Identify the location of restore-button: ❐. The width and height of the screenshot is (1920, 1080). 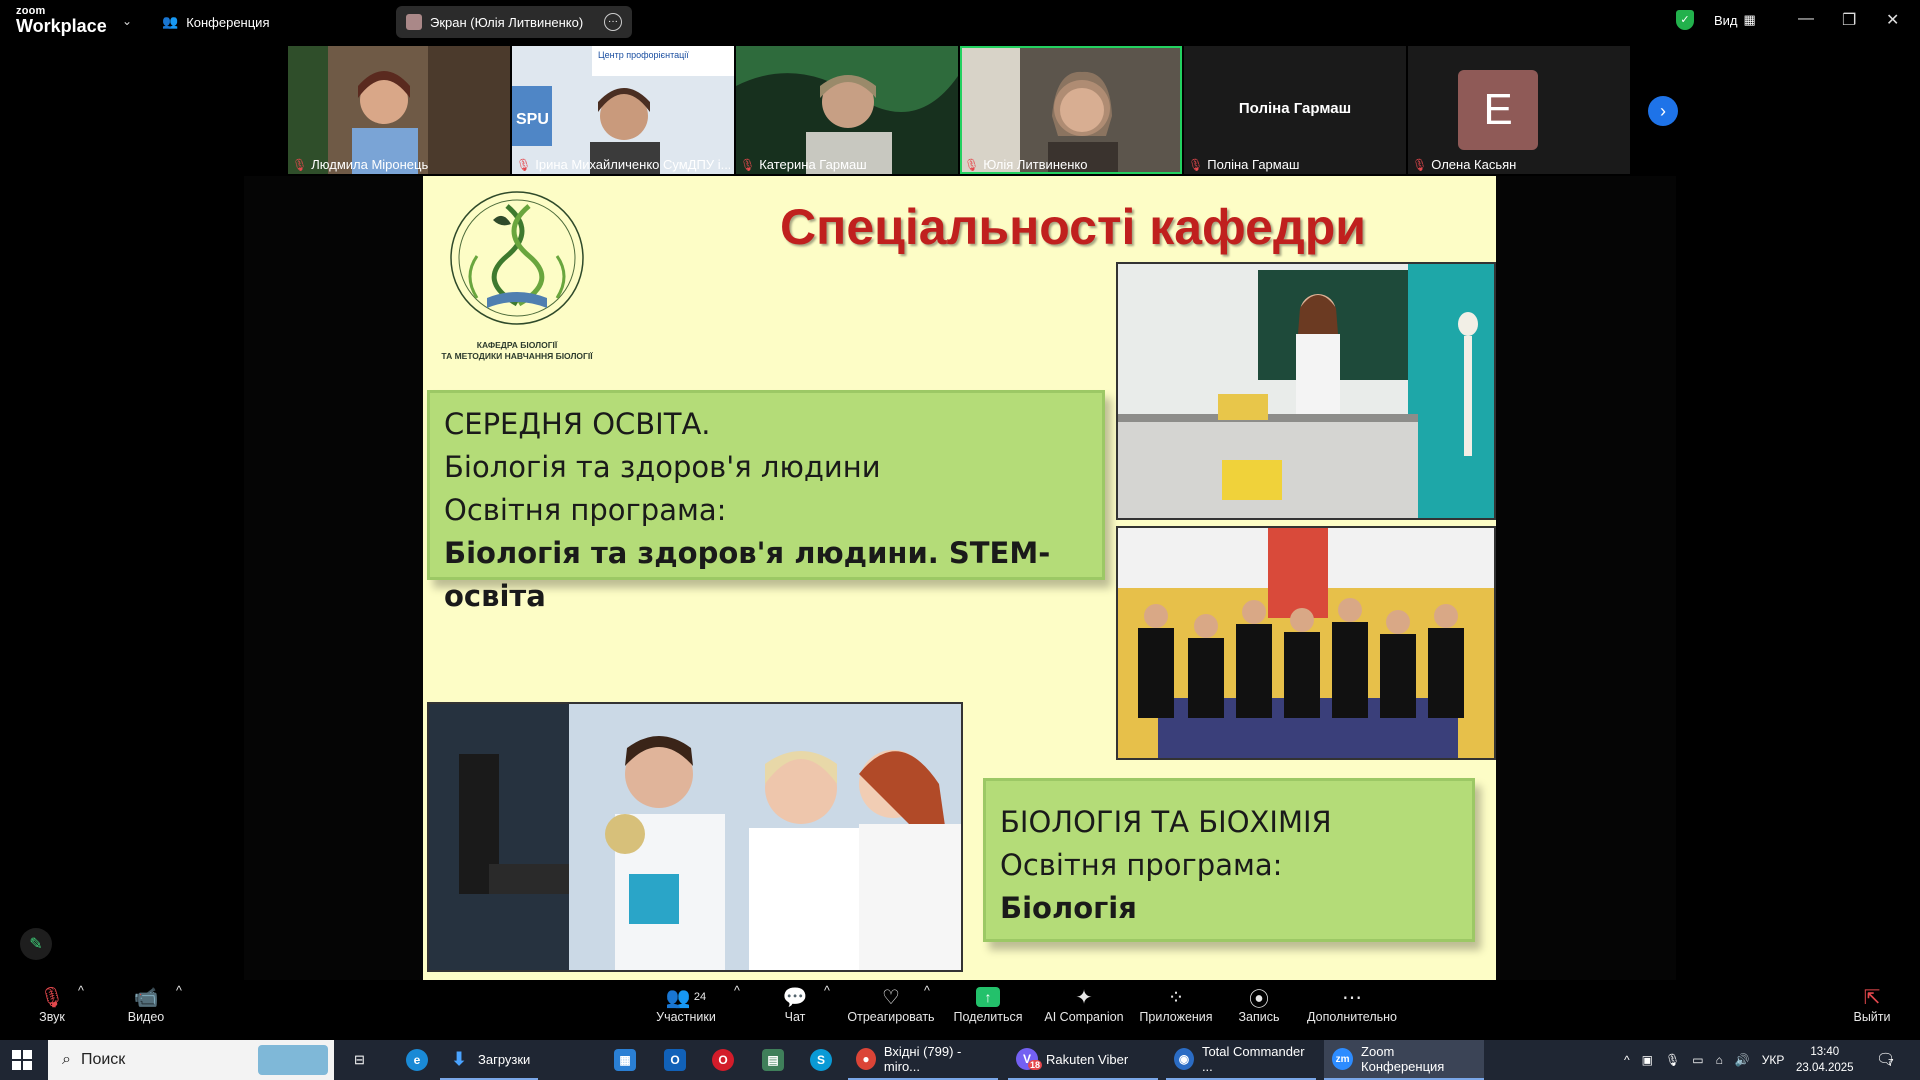
(1849, 20).